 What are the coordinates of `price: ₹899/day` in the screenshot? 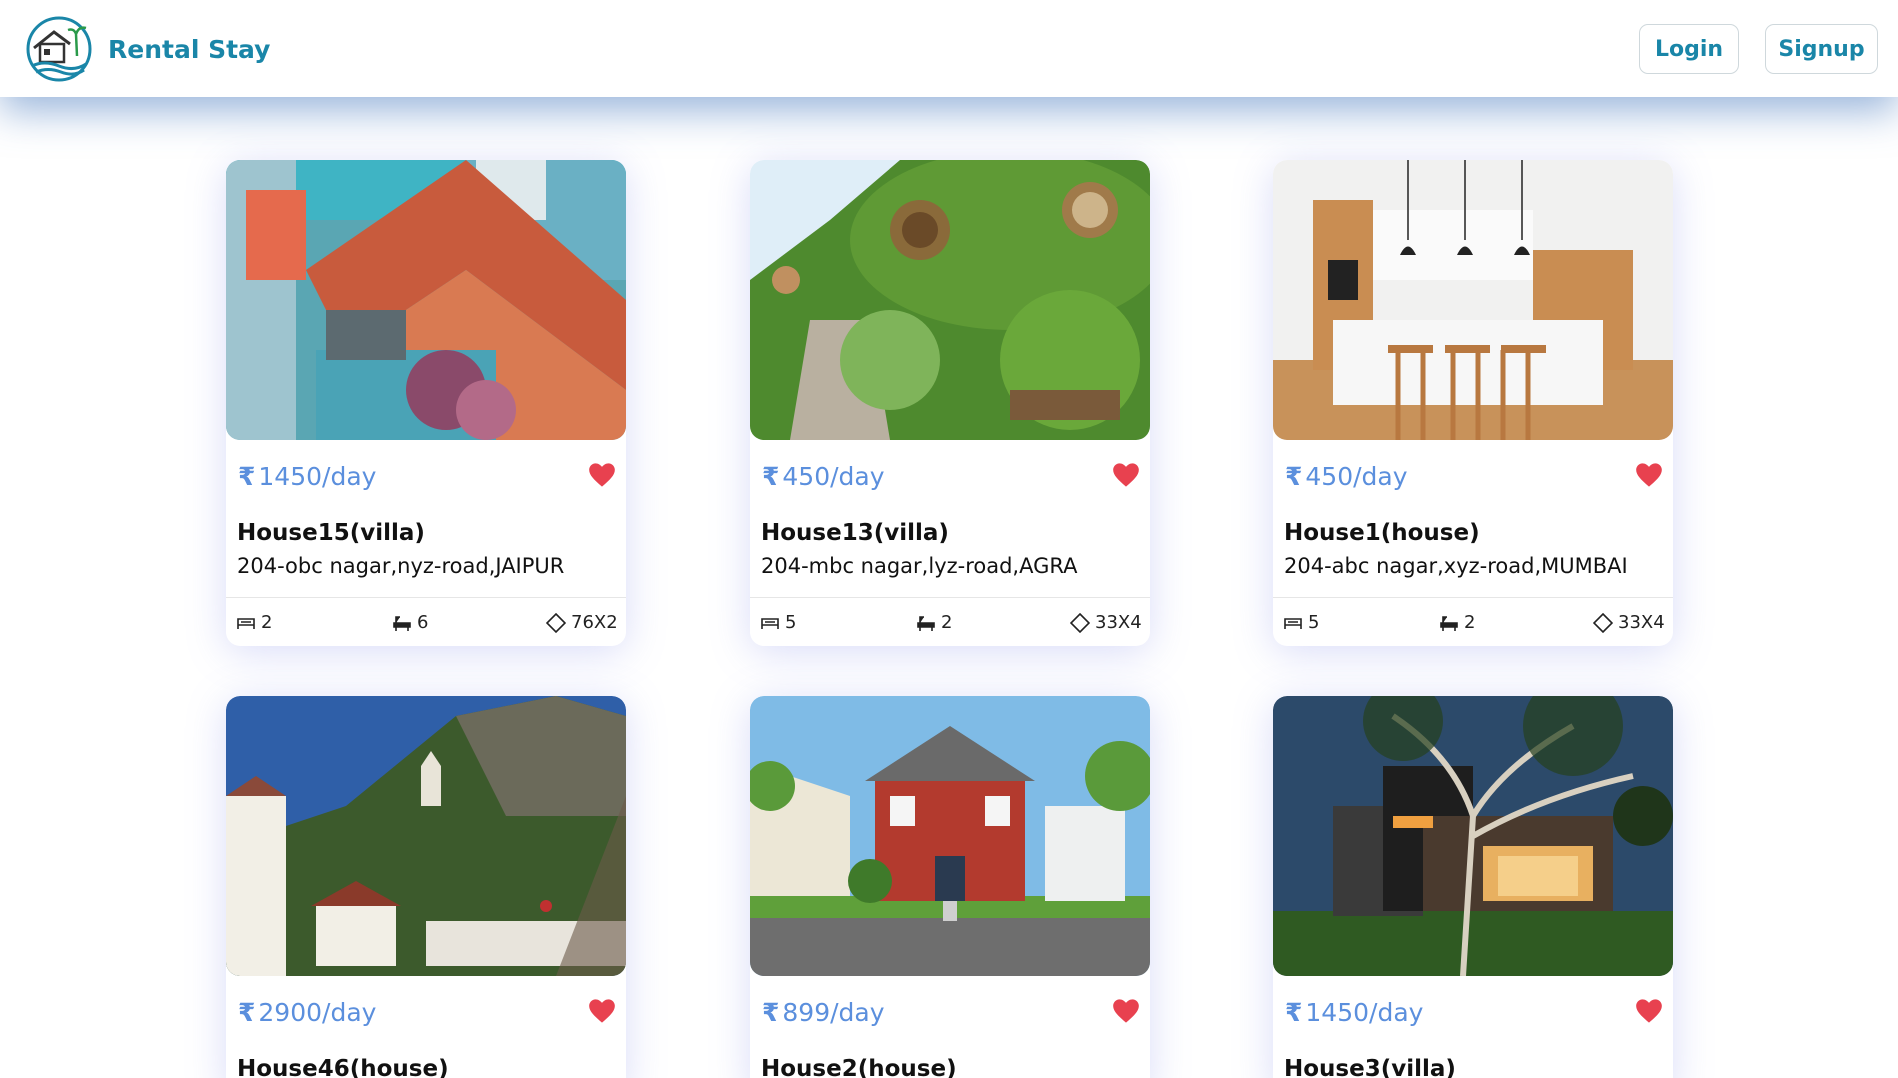 It's located at (823, 1012).